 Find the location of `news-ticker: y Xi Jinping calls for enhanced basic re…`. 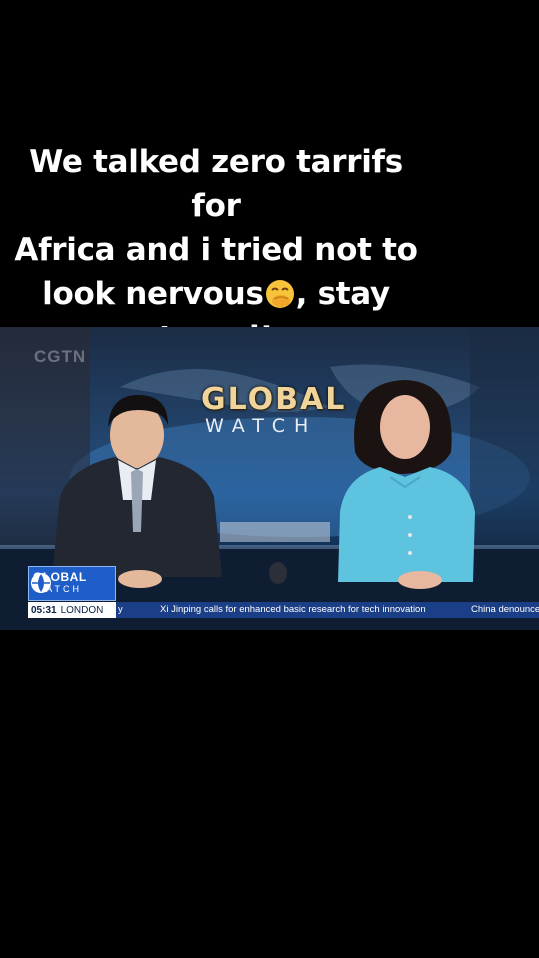

news-ticker: y Xi Jinping calls for enhanced basic re… is located at coordinates (327, 610).